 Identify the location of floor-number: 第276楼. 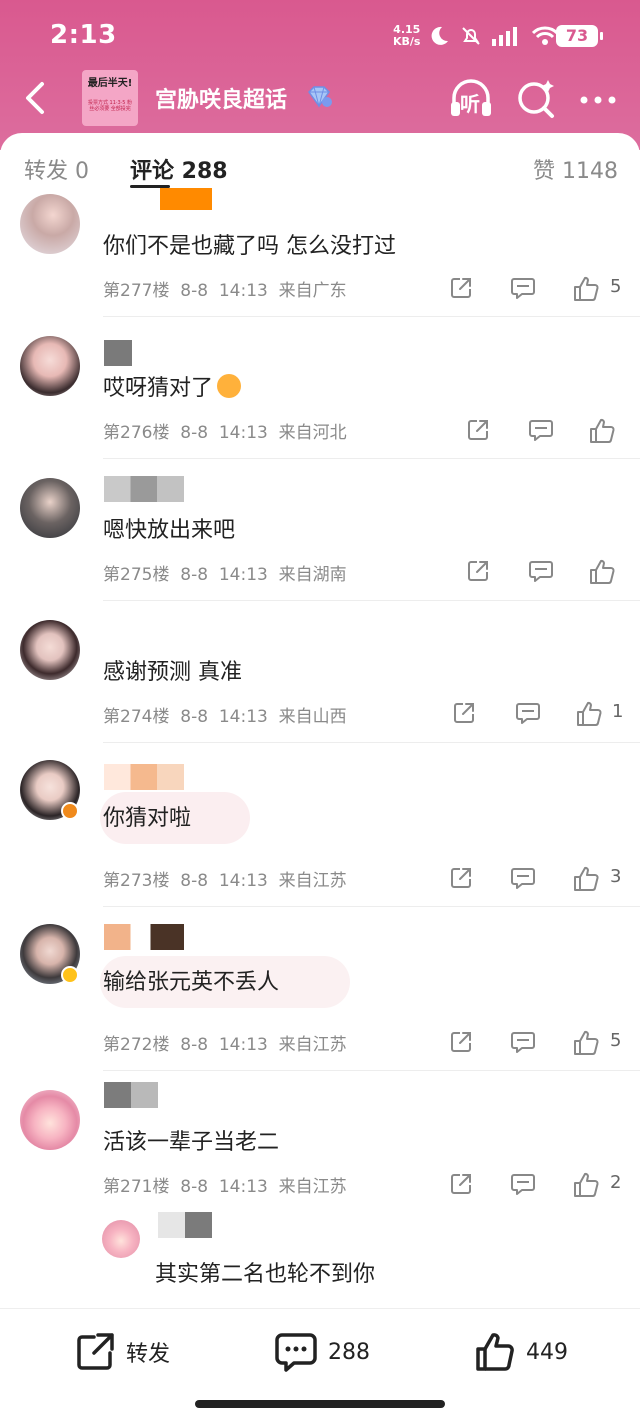
(136, 433).